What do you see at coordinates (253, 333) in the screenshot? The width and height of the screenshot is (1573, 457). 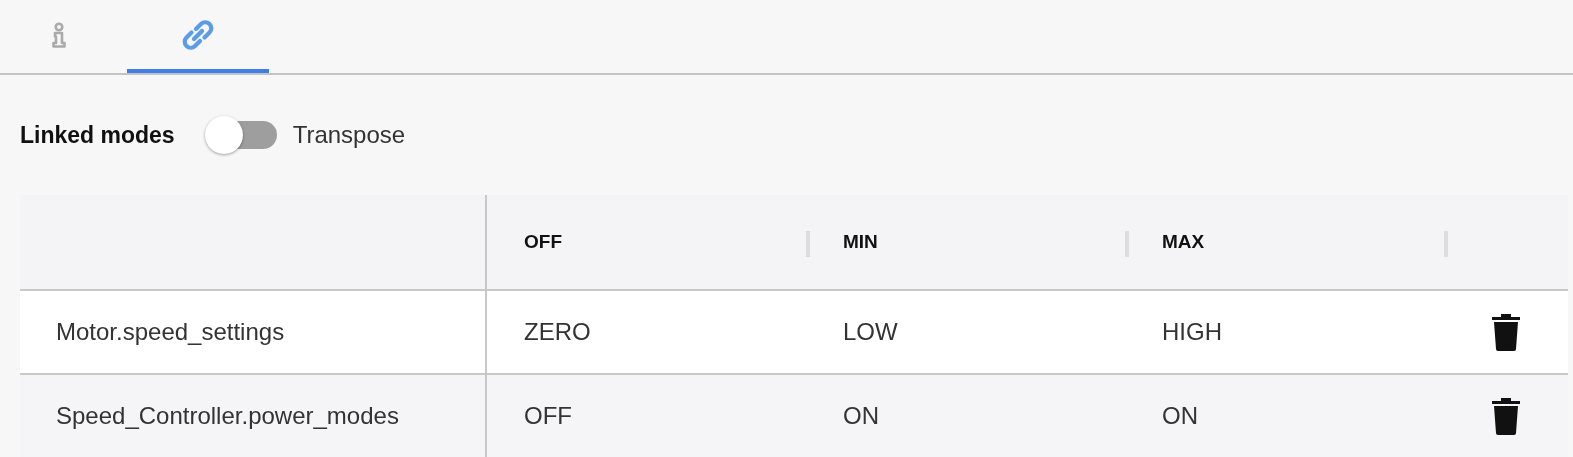 I see `table-cell: Motor.speed_settings` at bounding box center [253, 333].